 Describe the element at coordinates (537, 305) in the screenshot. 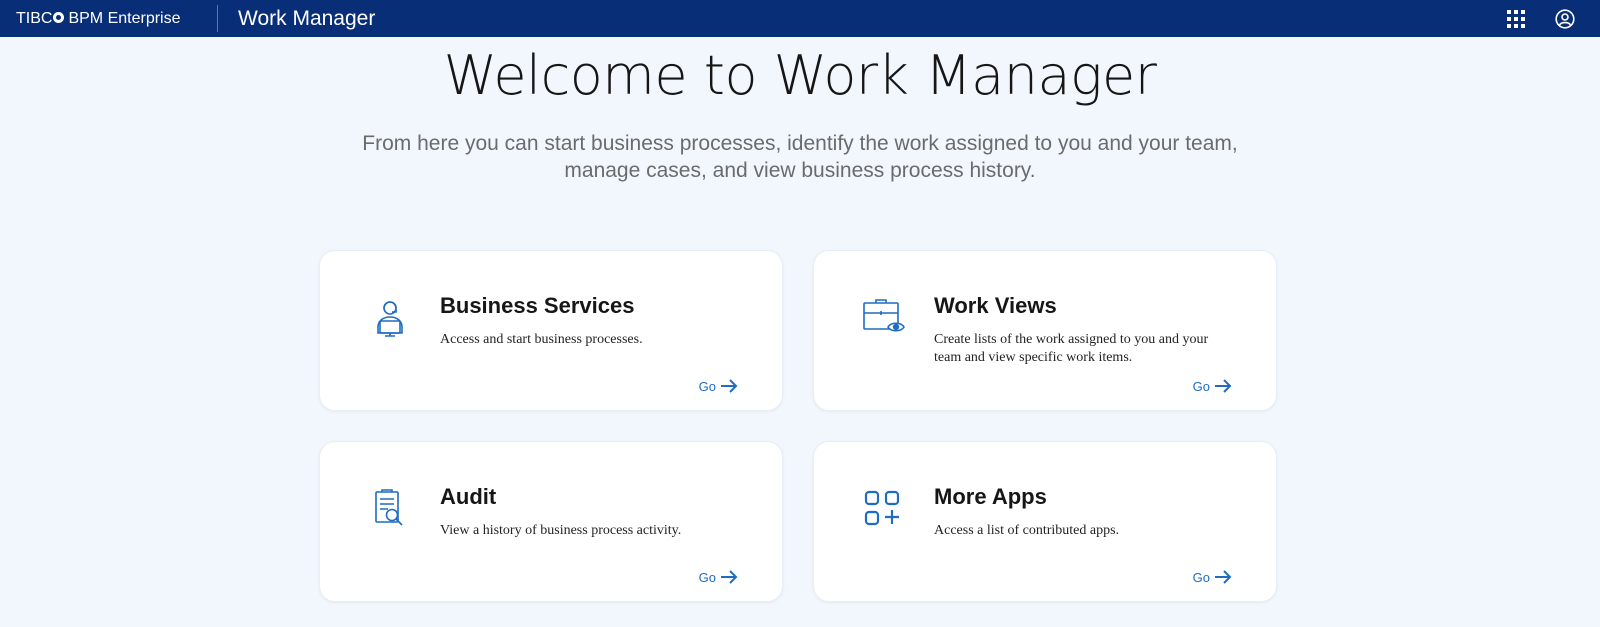

I see `card-title: Business Services` at that location.